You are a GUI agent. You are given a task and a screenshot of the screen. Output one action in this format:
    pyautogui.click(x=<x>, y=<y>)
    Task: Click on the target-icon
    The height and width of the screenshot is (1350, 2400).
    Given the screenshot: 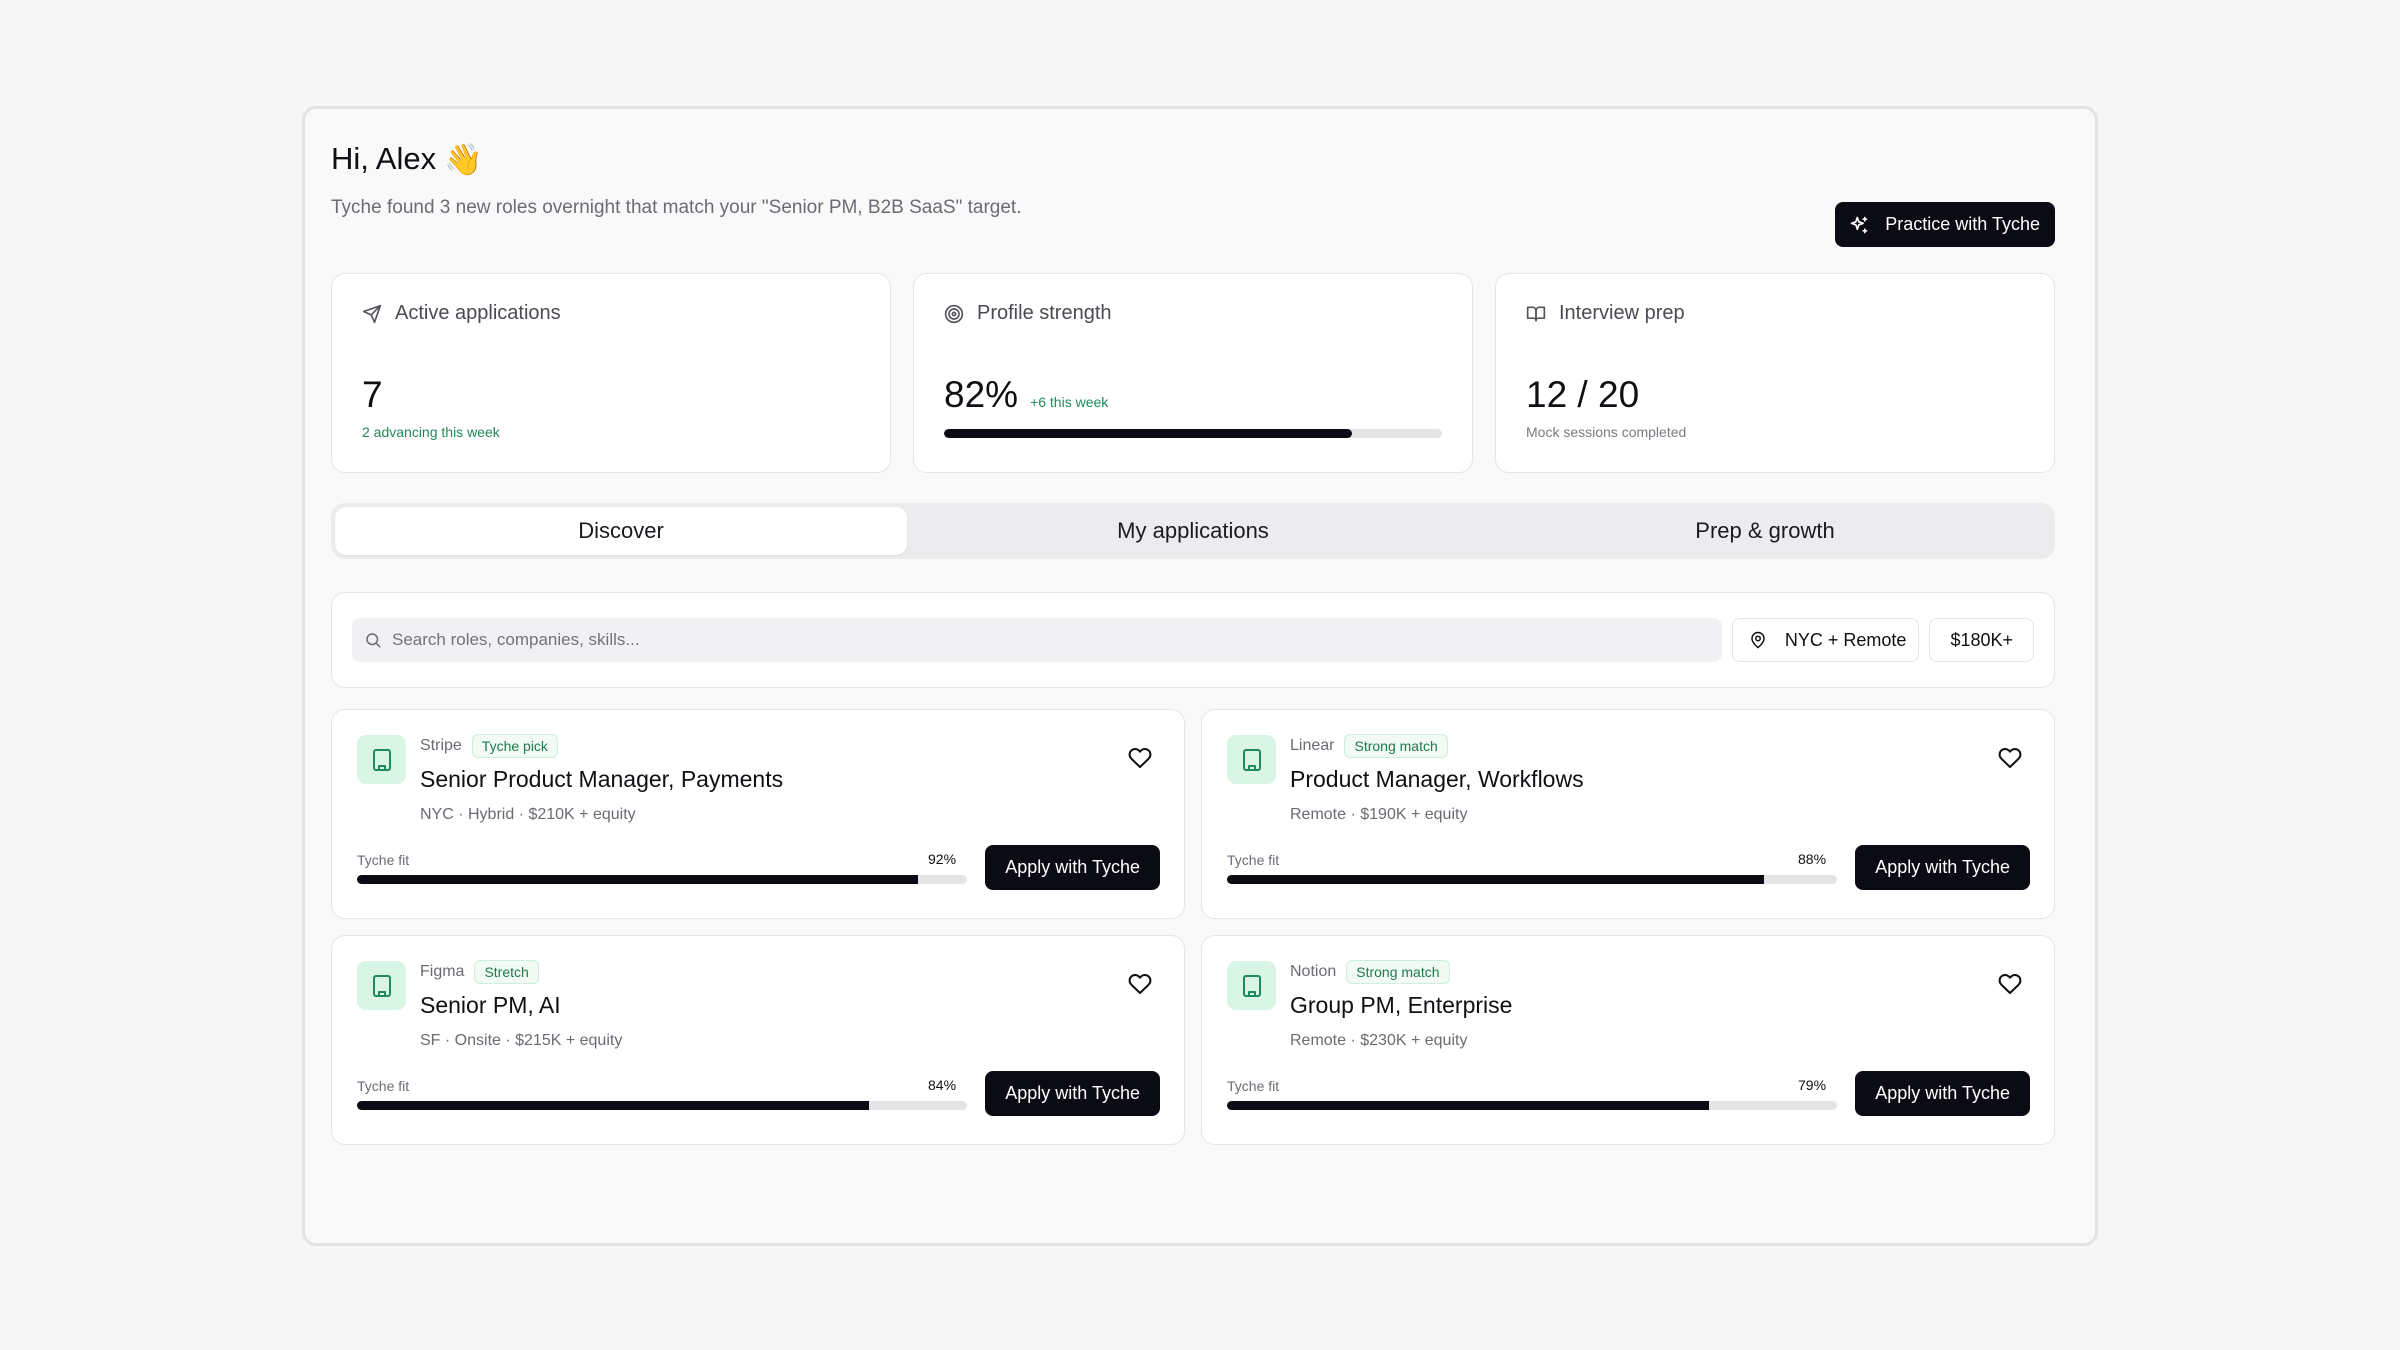 What is the action you would take?
    pyautogui.click(x=954, y=313)
    